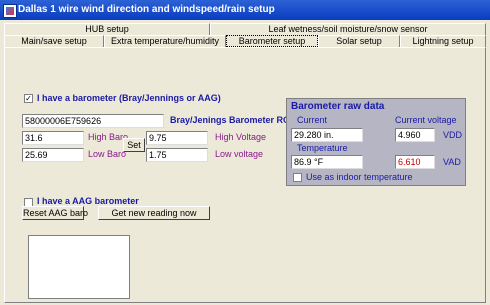 This screenshot has height=305, width=490. I want to click on tab-hub-setup: HUB setup, so click(107, 29).